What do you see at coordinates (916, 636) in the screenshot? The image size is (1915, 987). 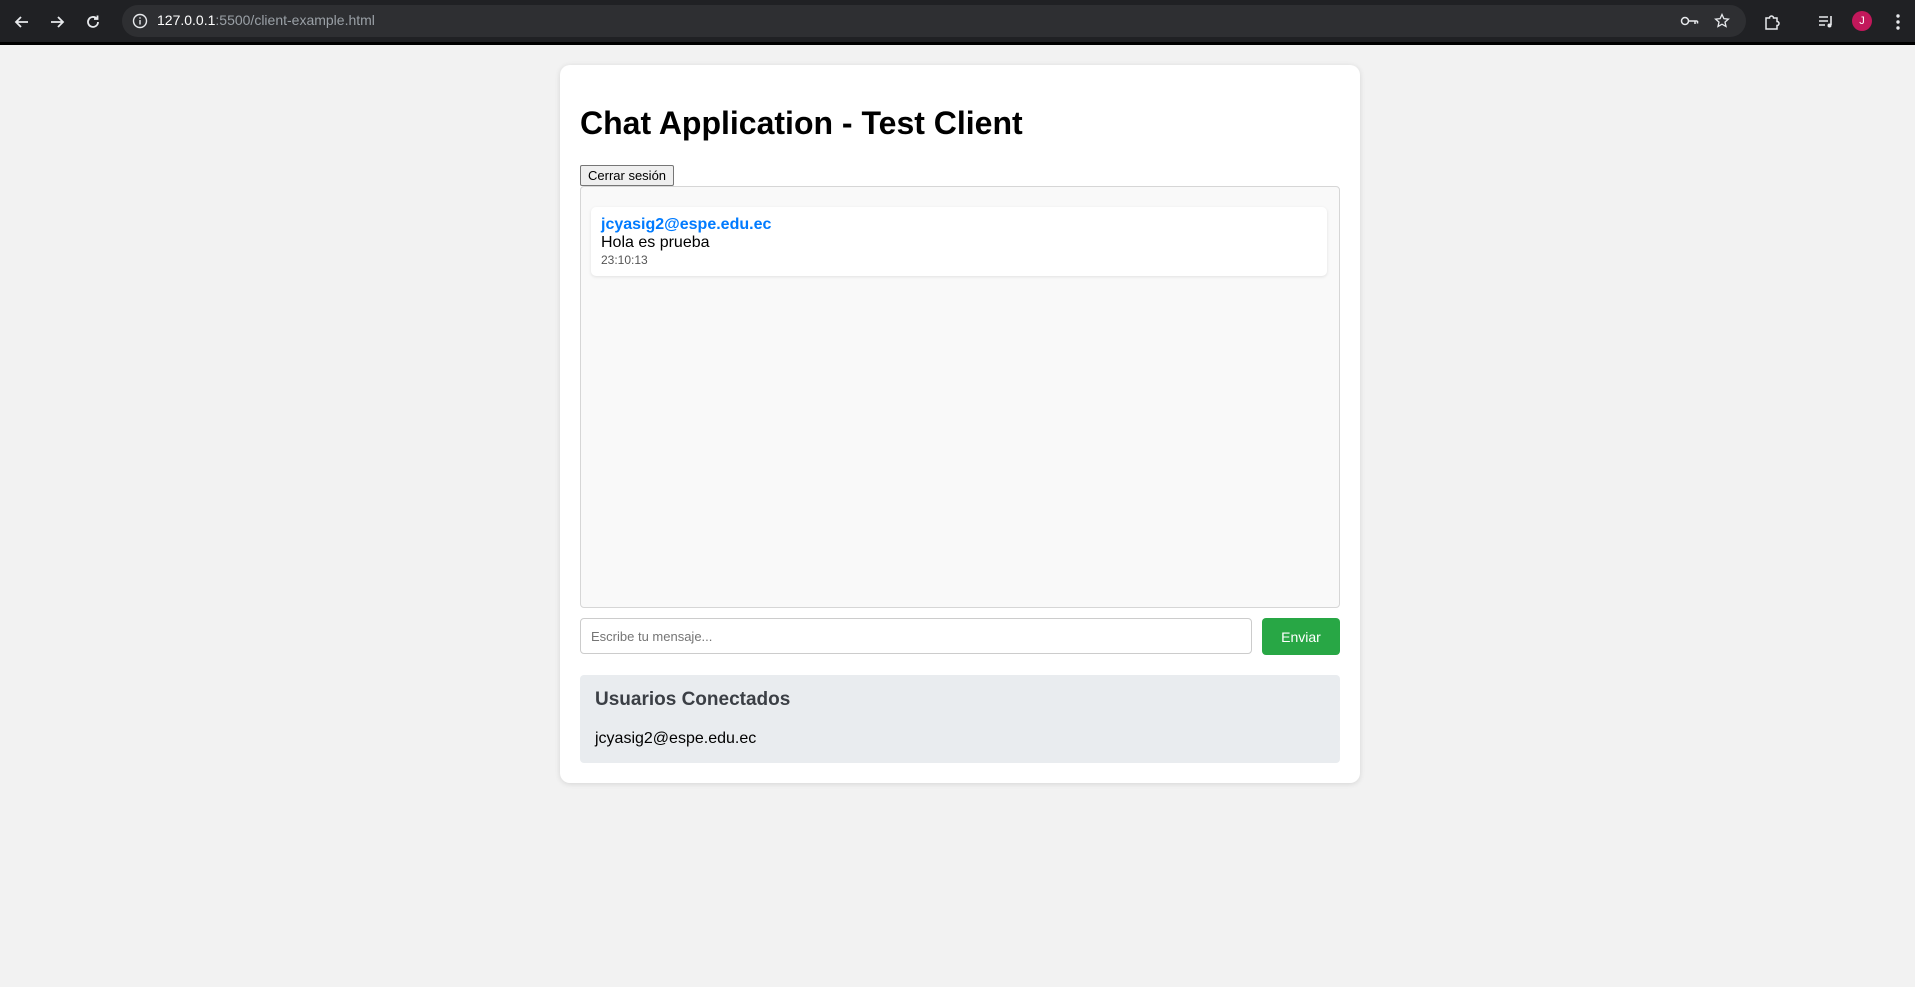 I see `message-input` at bounding box center [916, 636].